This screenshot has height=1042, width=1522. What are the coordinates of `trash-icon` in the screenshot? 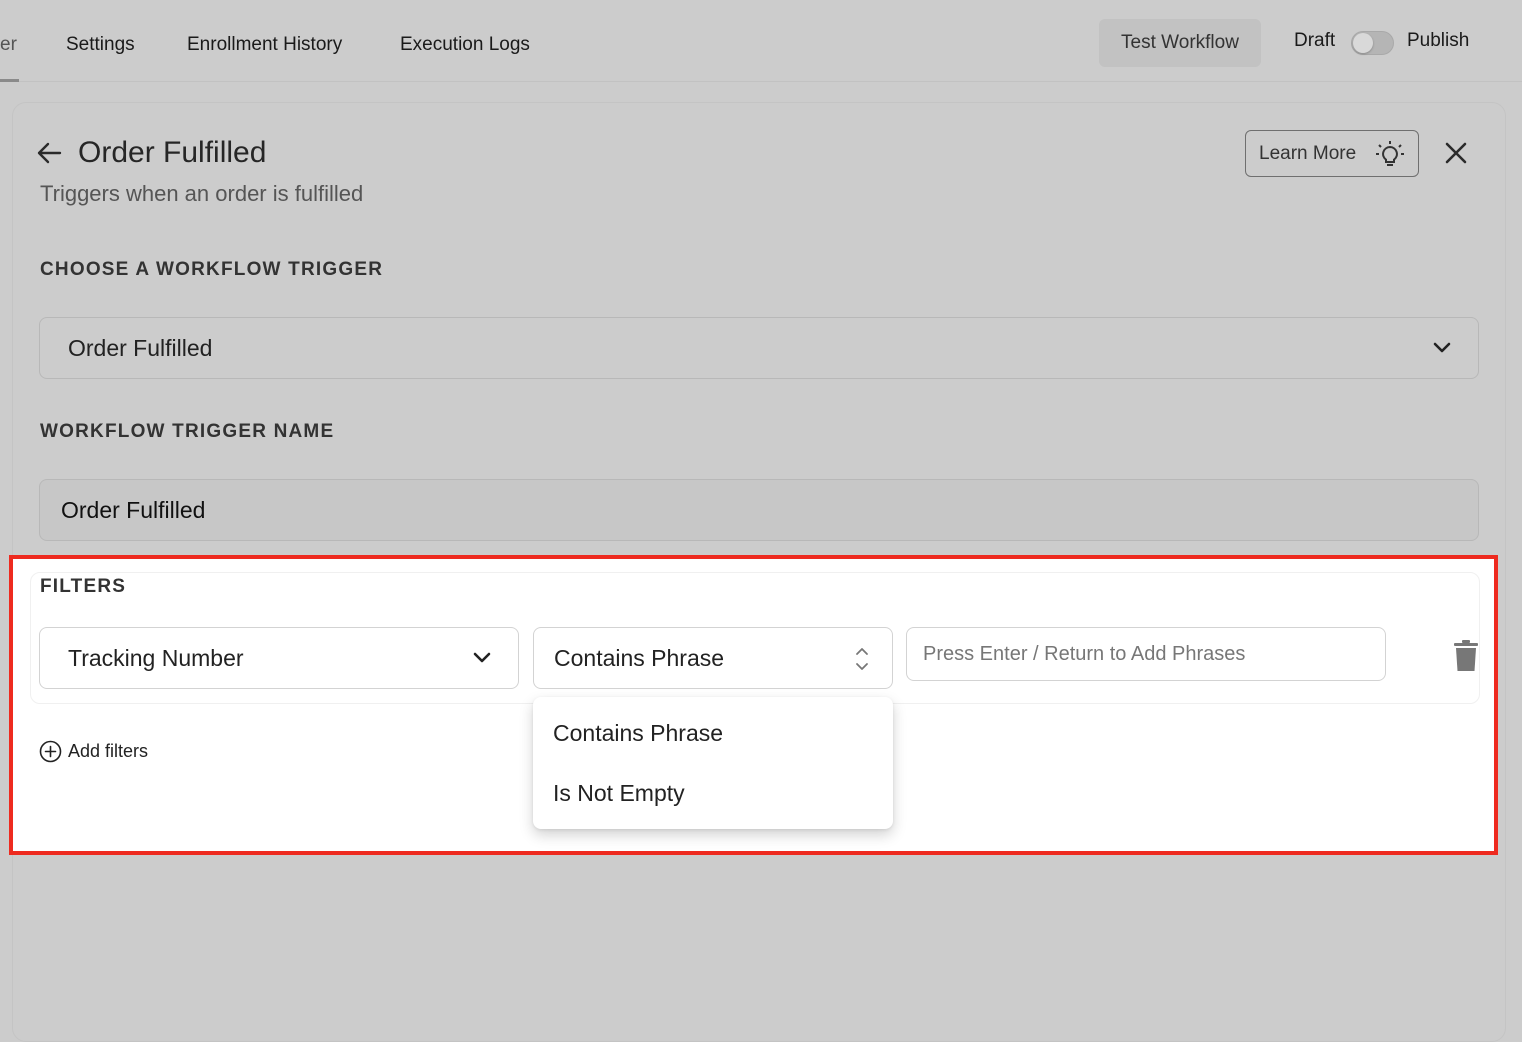 It's located at (1466, 656).